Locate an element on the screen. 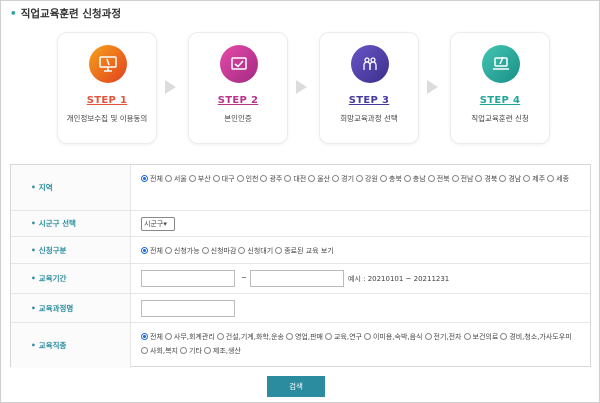 Image resolution: width=600 pixels, height=403 pixels. course-row: 교육과정명 is located at coordinates (300, 308).